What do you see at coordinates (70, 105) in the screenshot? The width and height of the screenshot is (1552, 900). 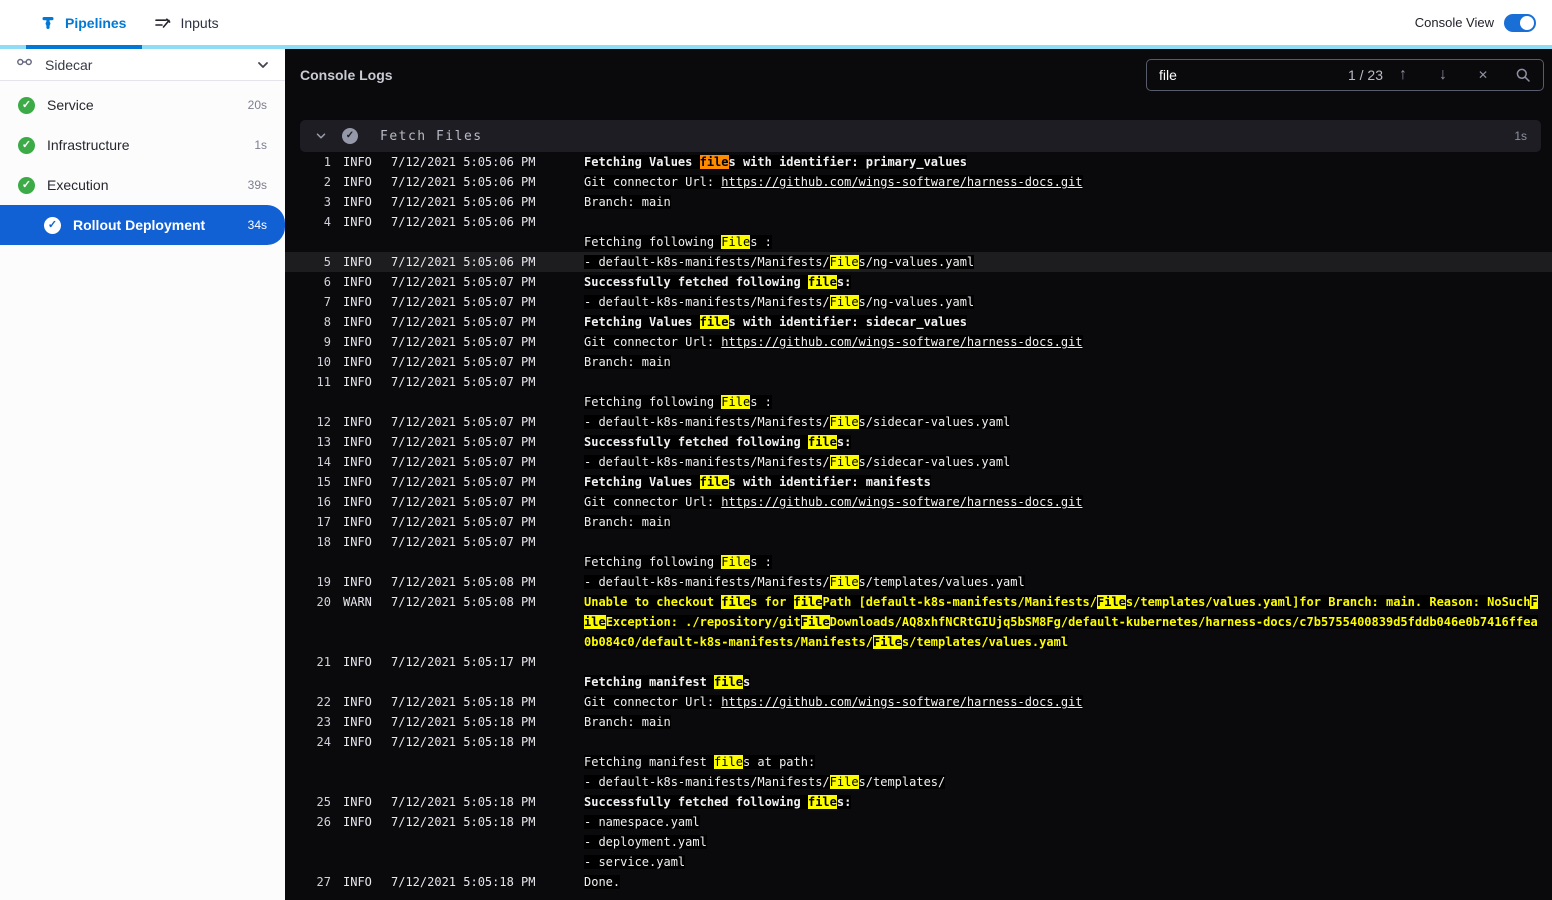 I see `step-label: Service` at bounding box center [70, 105].